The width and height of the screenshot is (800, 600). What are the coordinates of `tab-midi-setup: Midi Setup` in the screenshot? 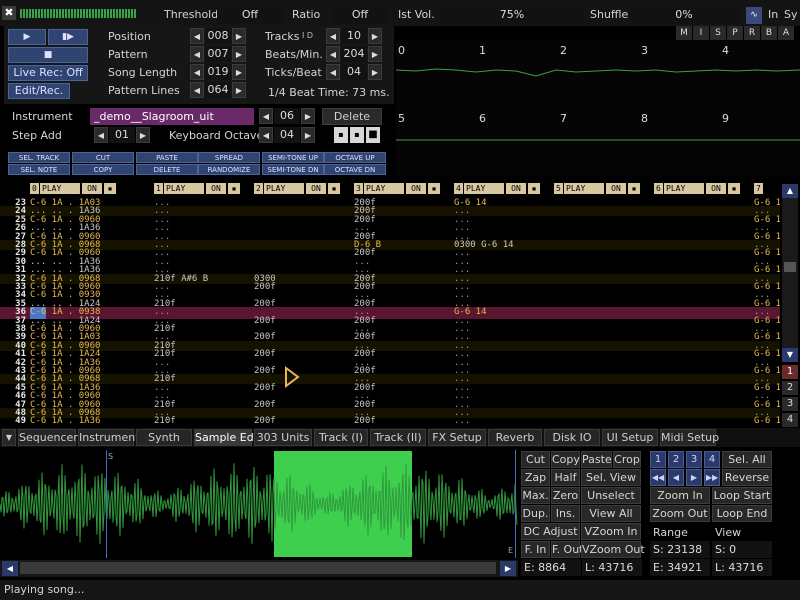 It's located at (689, 437).